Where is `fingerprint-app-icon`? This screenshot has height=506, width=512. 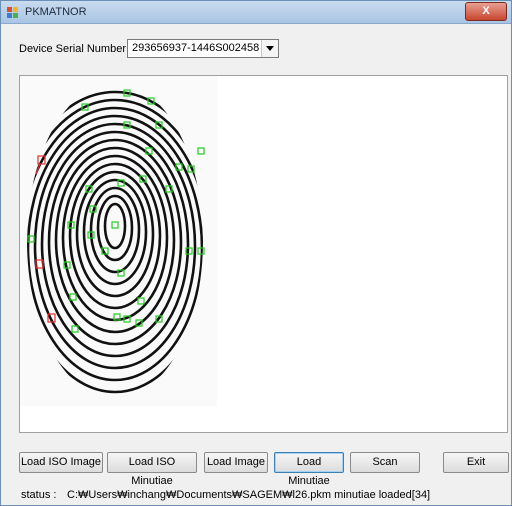
fingerprint-app-icon is located at coordinates (12, 12).